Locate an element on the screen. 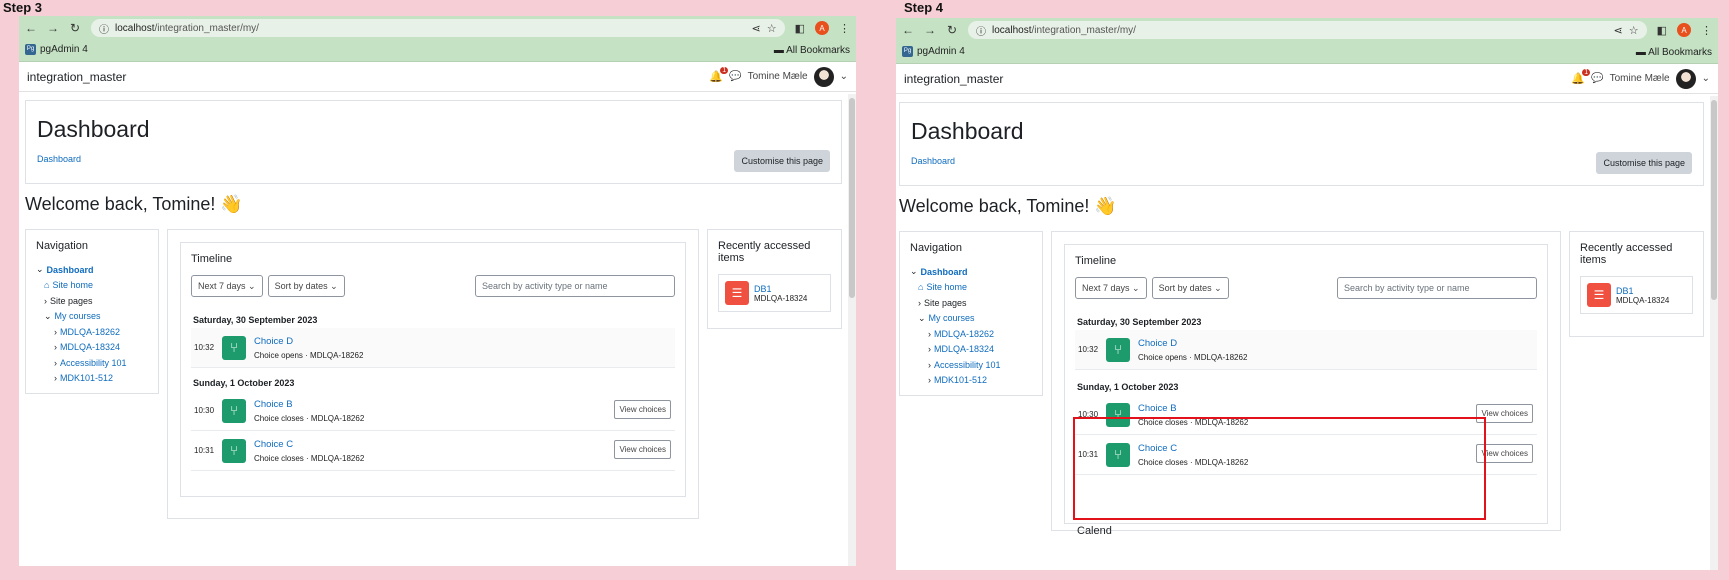  chevron-right-icon: › is located at coordinates (929, 333).